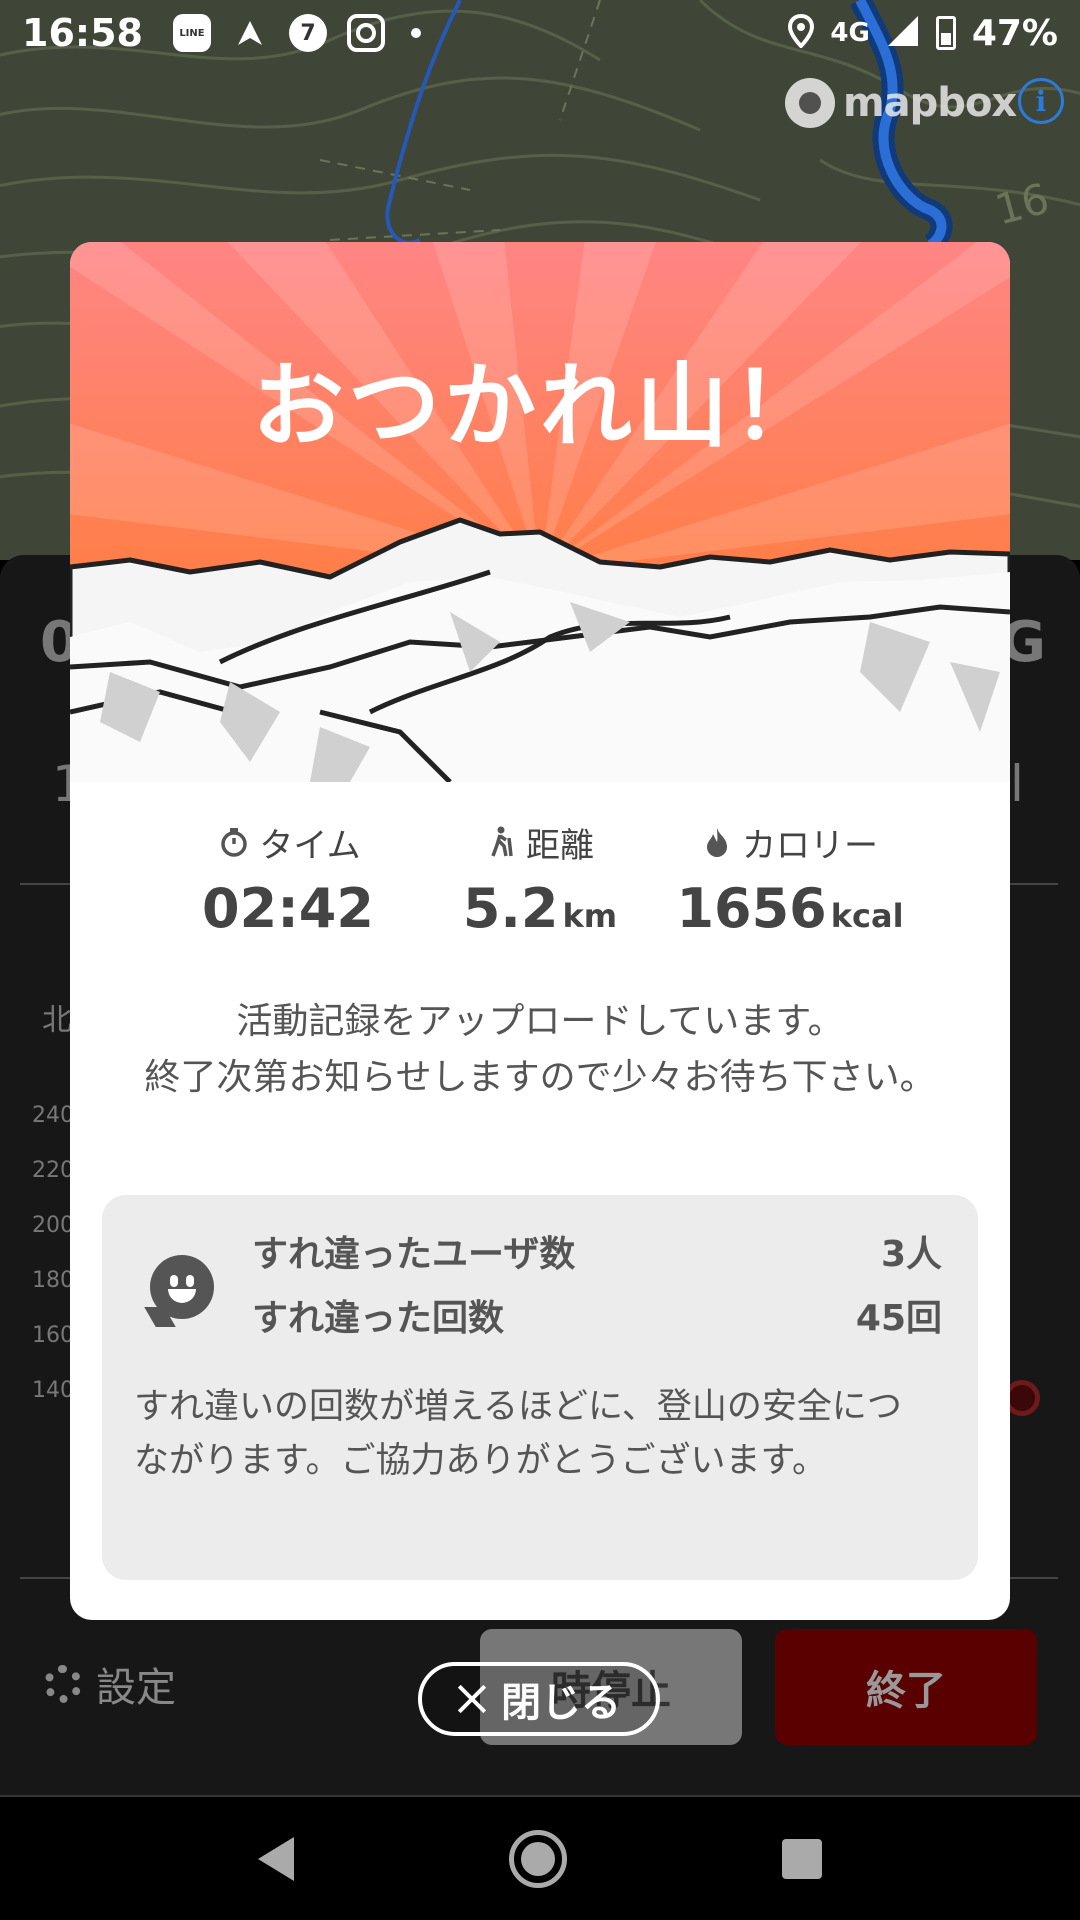 This screenshot has width=1080, height=1920. Describe the element at coordinates (182, 1296) in the screenshot. I see `mouth` at that location.